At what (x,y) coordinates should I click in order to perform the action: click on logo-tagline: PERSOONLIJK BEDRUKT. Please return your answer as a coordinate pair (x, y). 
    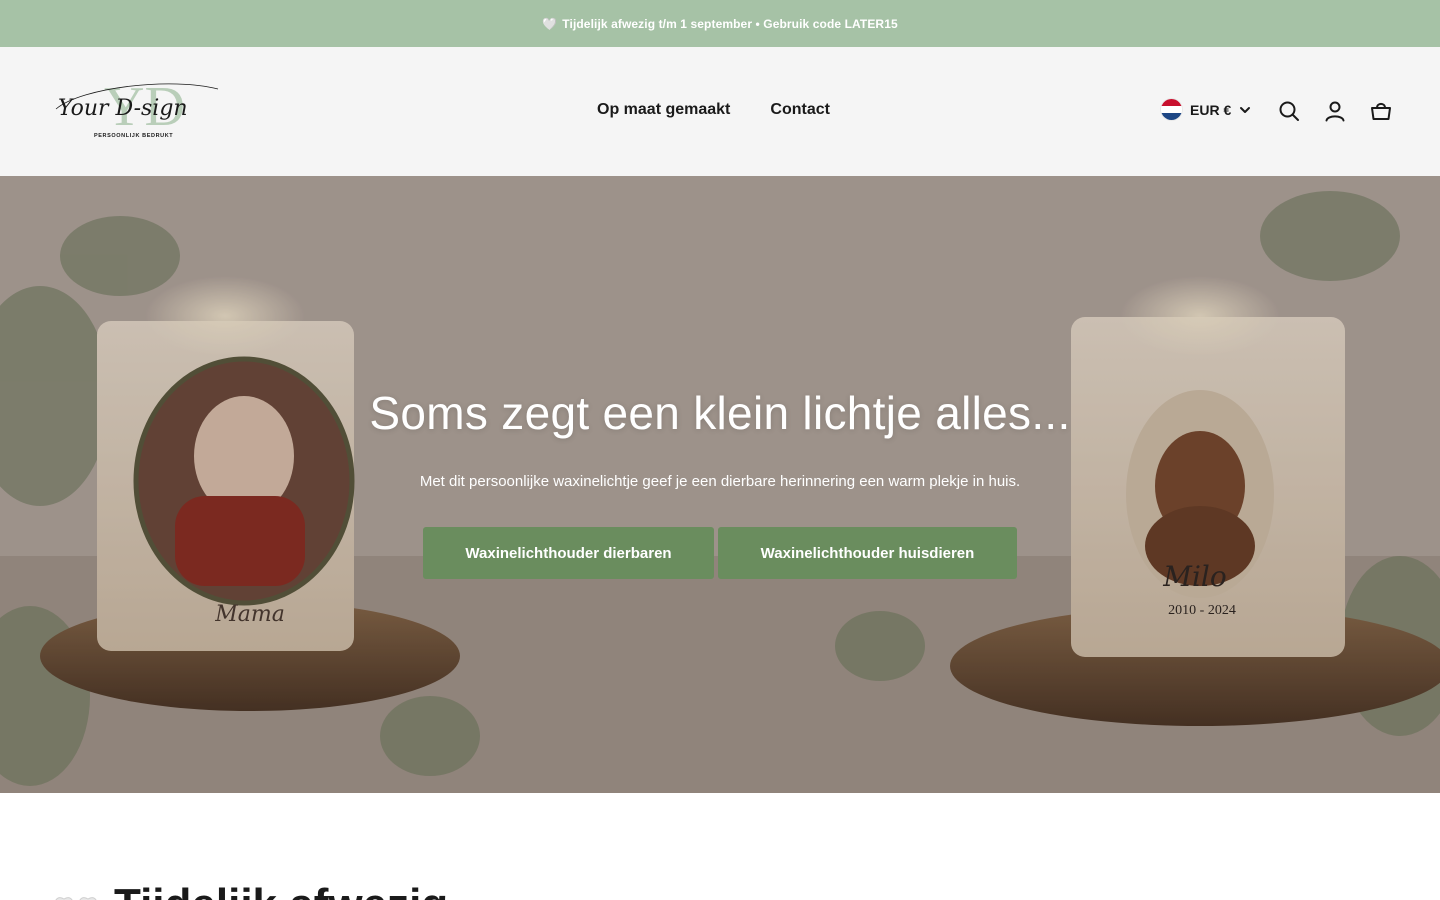
    Looking at the image, I should click on (133, 136).